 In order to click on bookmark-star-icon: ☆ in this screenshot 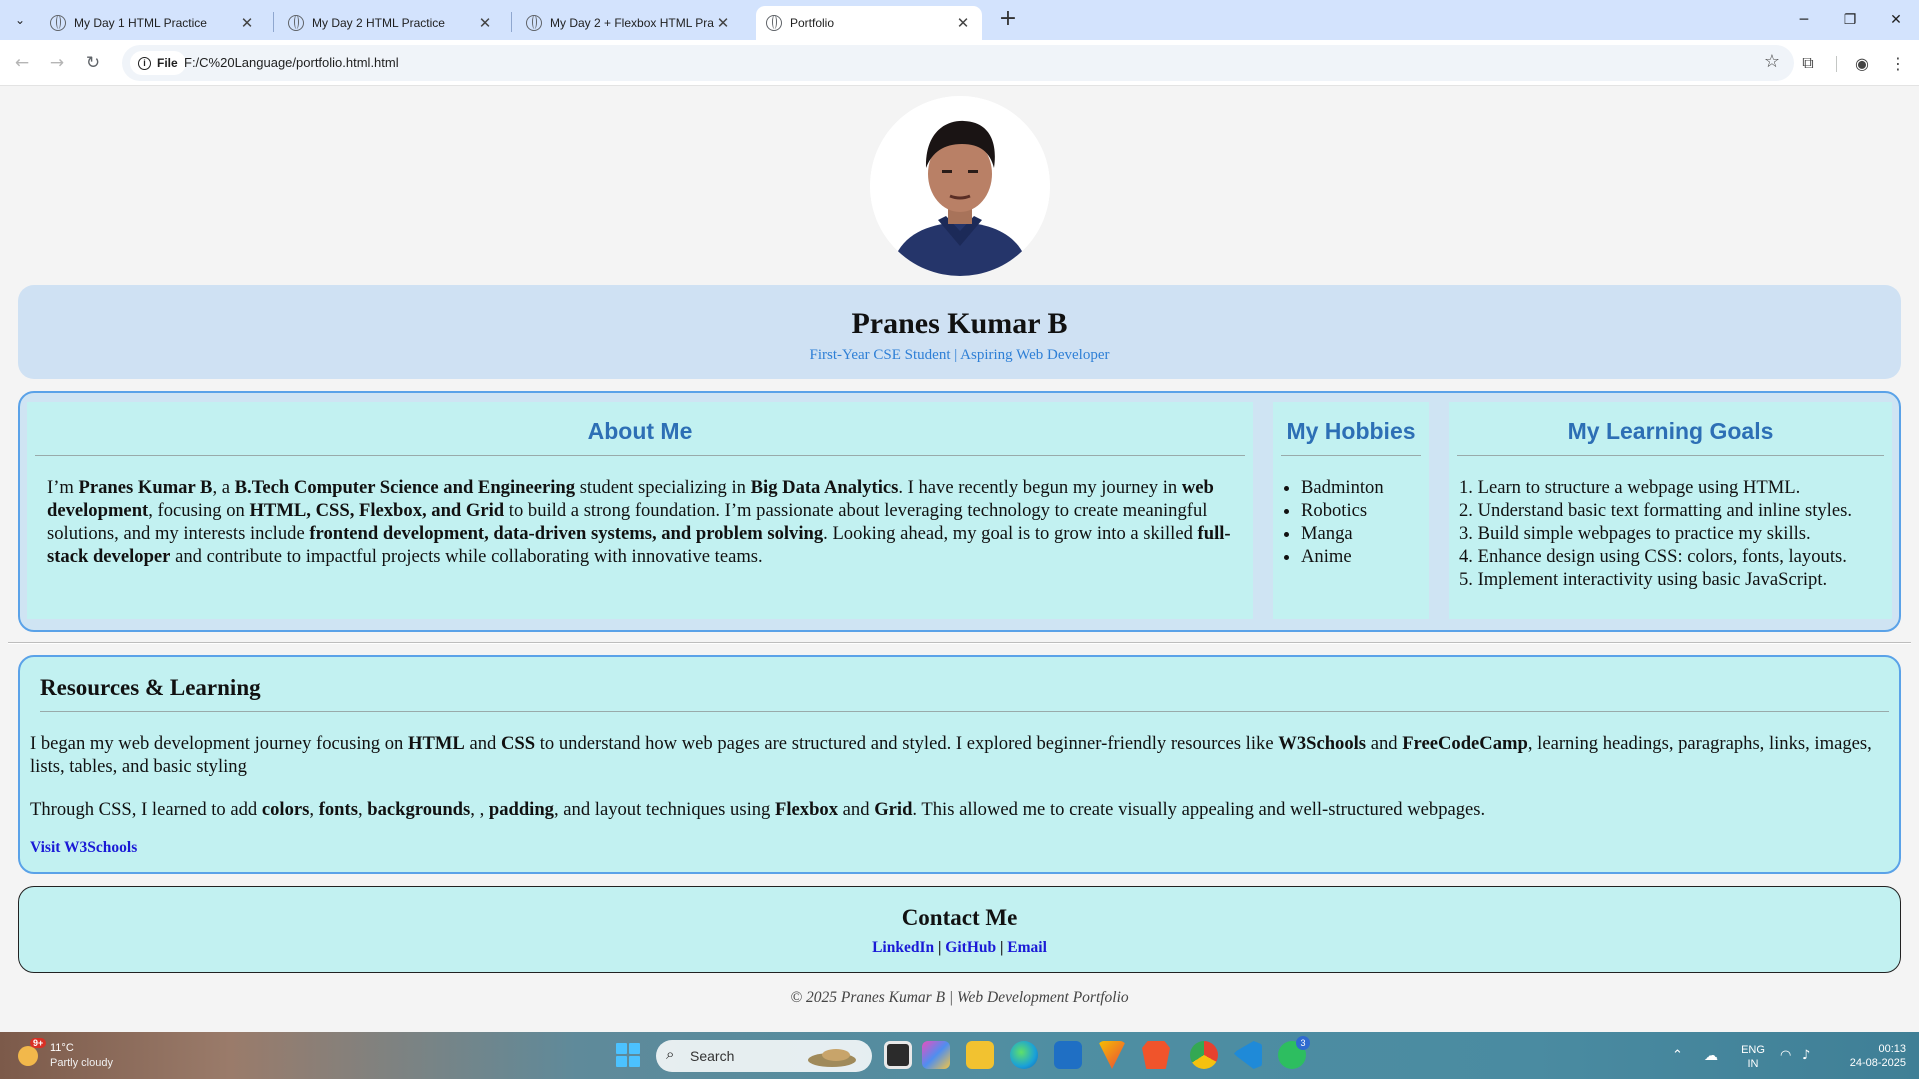, I will do `click(1772, 61)`.